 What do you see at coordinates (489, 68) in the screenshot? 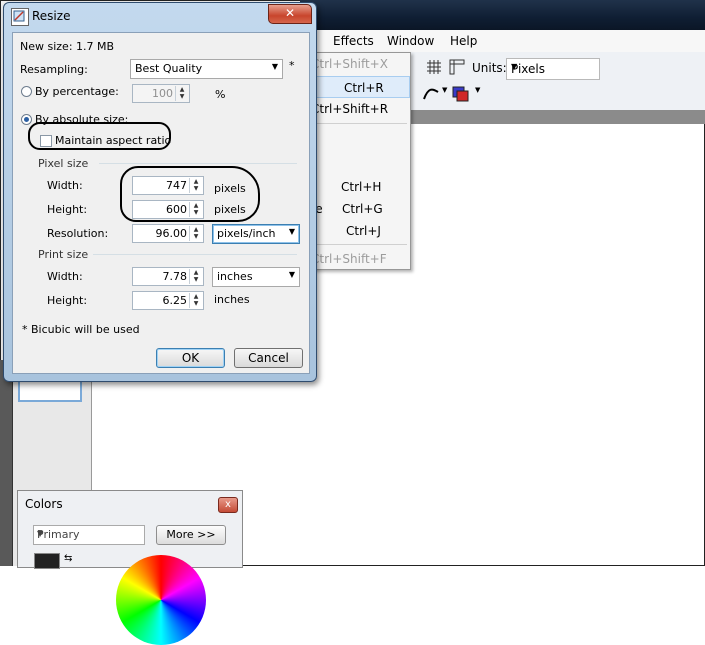
I see `units-label: Units:` at bounding box center [489, 68].